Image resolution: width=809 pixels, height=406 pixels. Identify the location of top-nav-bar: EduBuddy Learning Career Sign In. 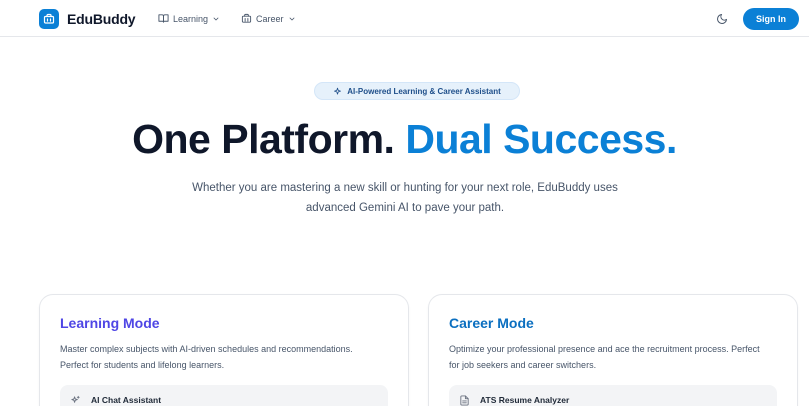
(404, 18).